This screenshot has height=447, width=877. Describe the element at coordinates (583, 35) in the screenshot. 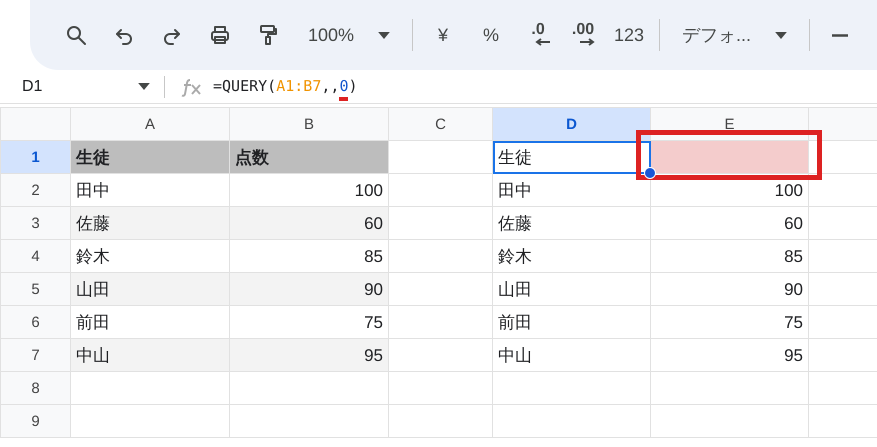

I see `decimal-button: .00` at that location.